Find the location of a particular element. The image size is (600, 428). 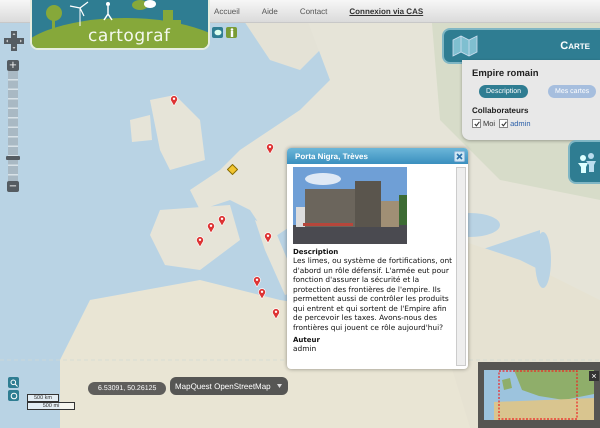

nav-link: Aide is located at coordinates (270, 11).